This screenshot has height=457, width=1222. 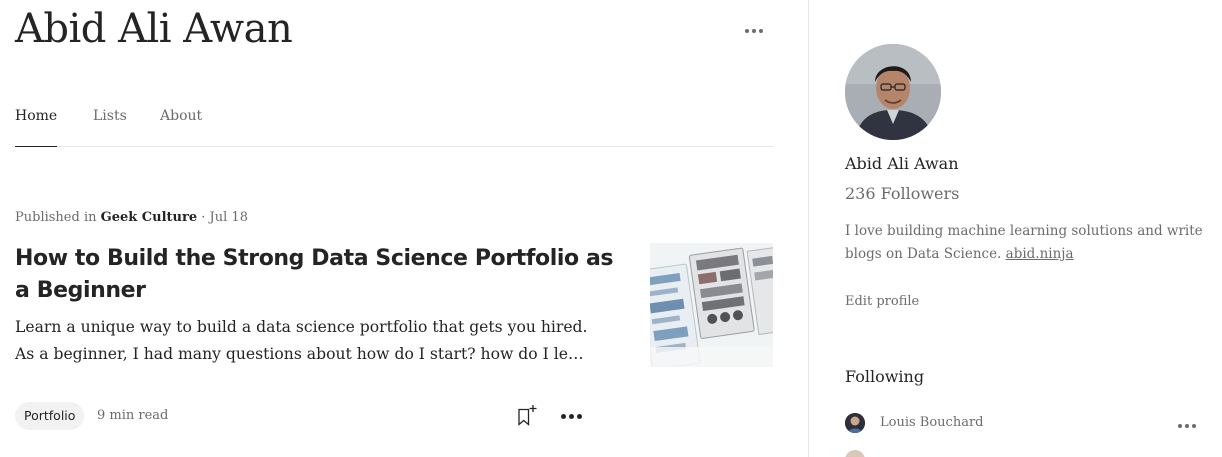 I want to click on read-time: 9 min read, so click(x=133, y=415).